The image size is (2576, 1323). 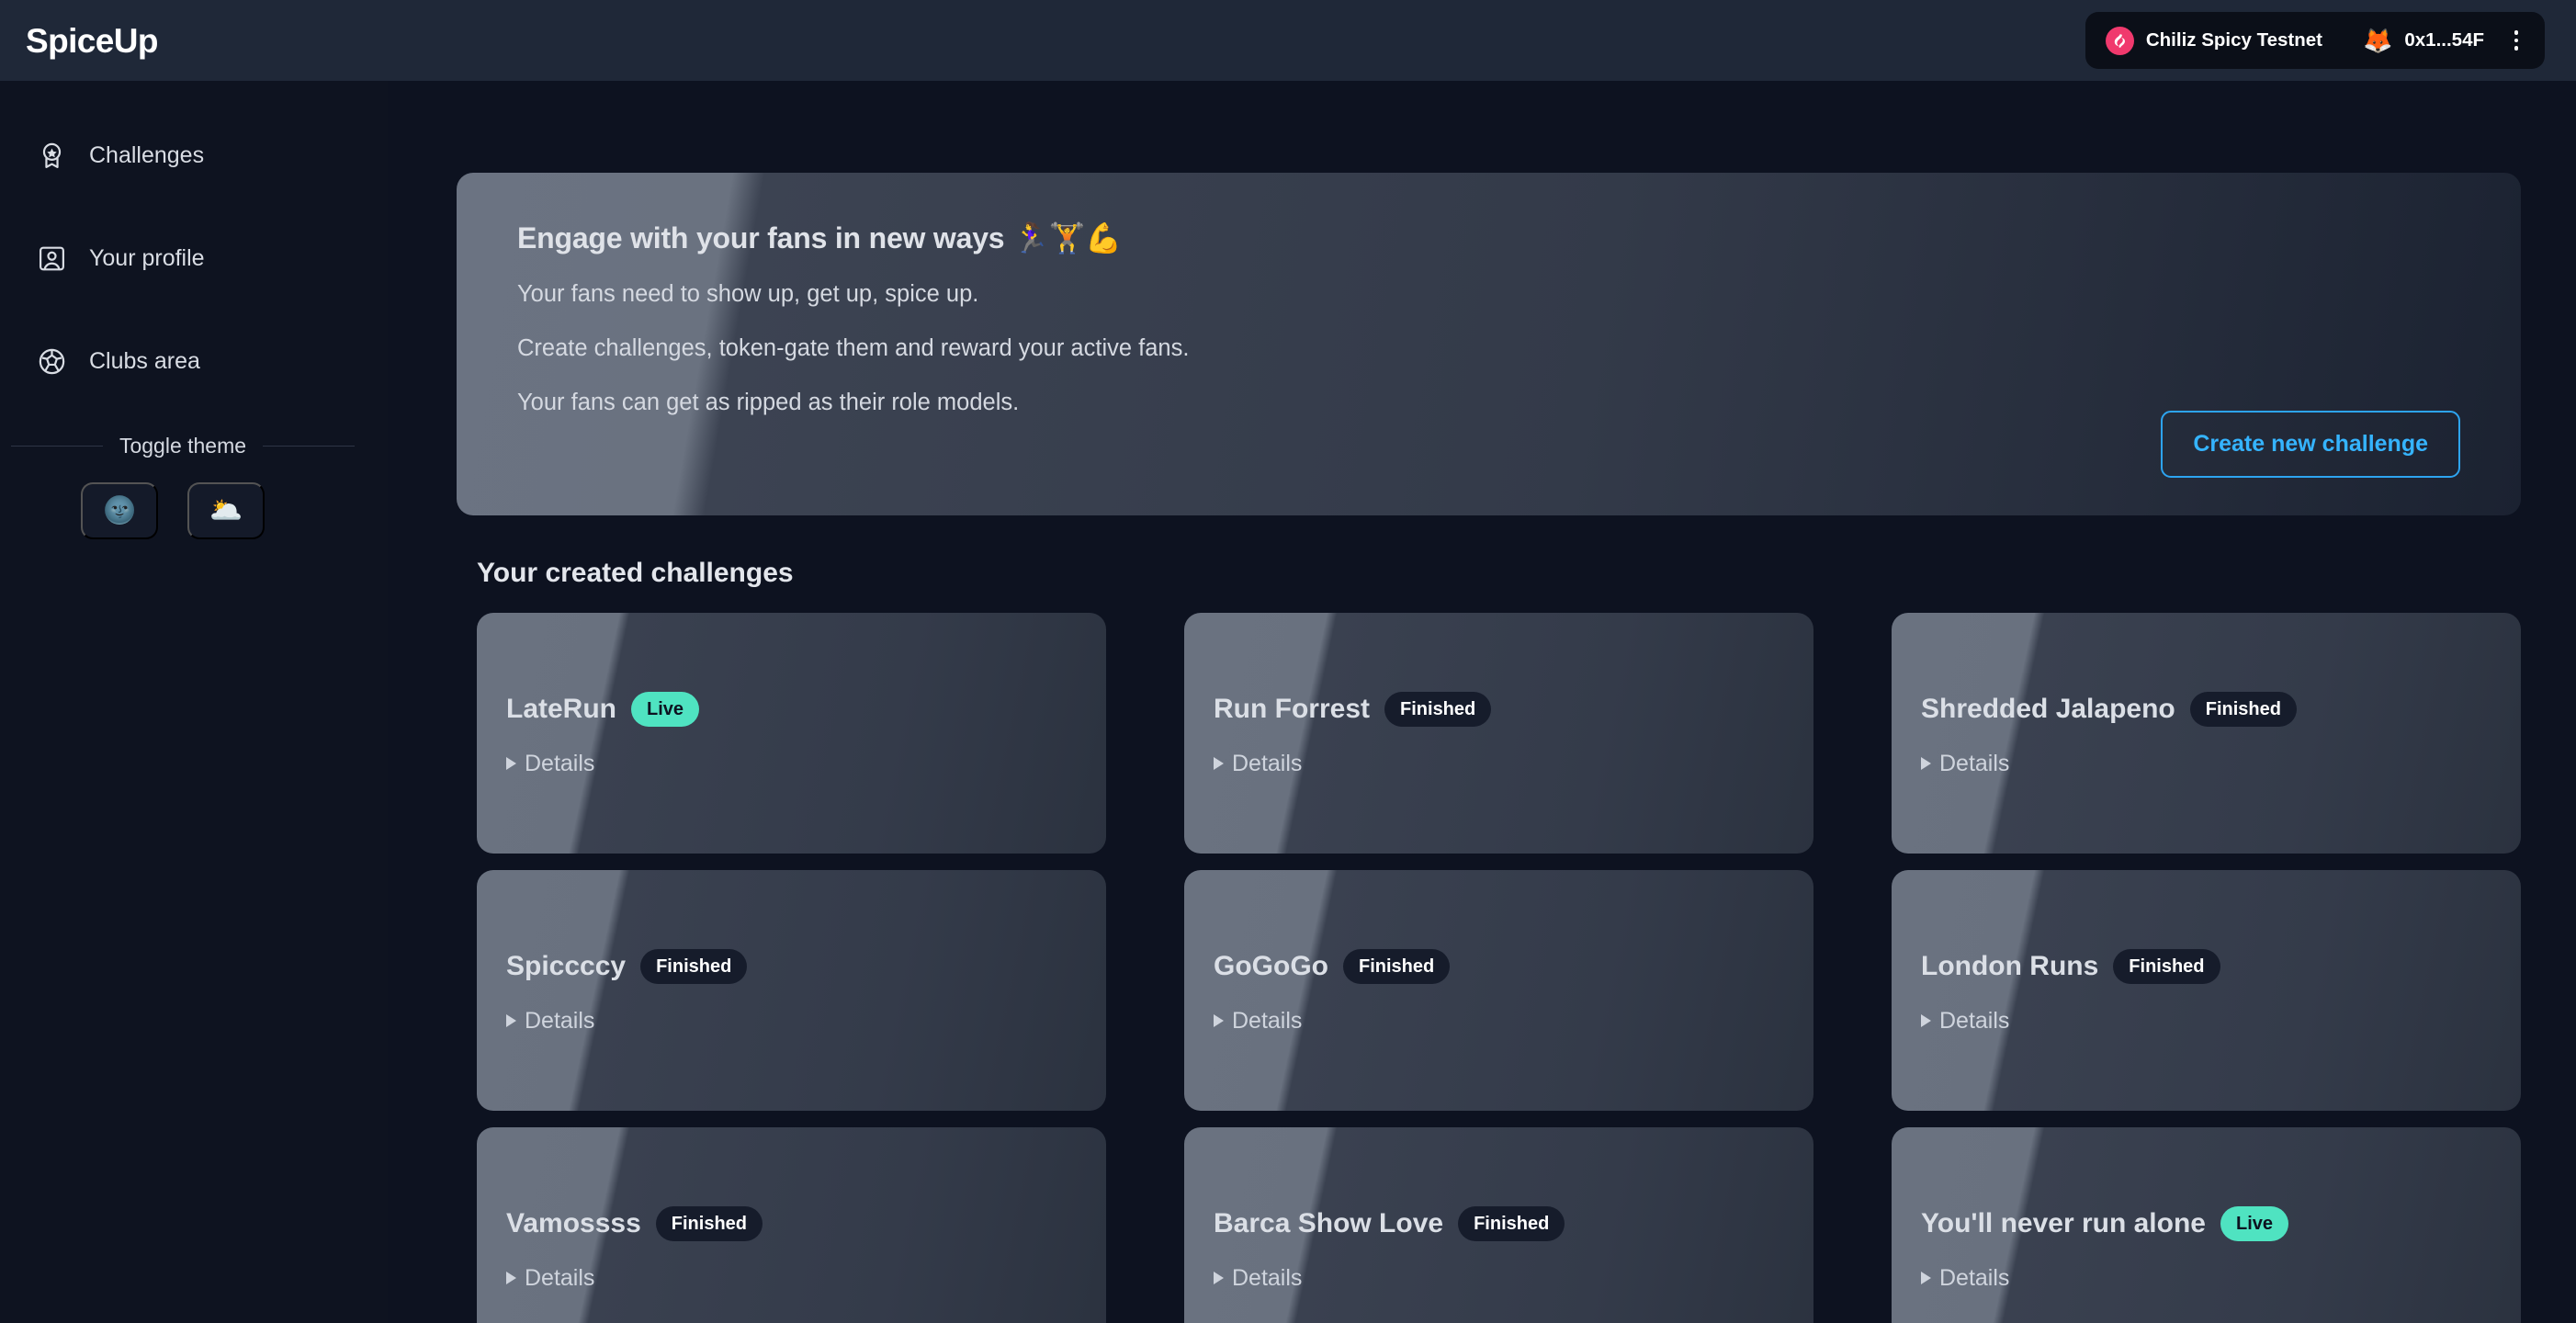 What do you see at coordinates (806, 709) in the screenshot?
I see `card-header: LateRun Live` at bounding box center [806, 709].